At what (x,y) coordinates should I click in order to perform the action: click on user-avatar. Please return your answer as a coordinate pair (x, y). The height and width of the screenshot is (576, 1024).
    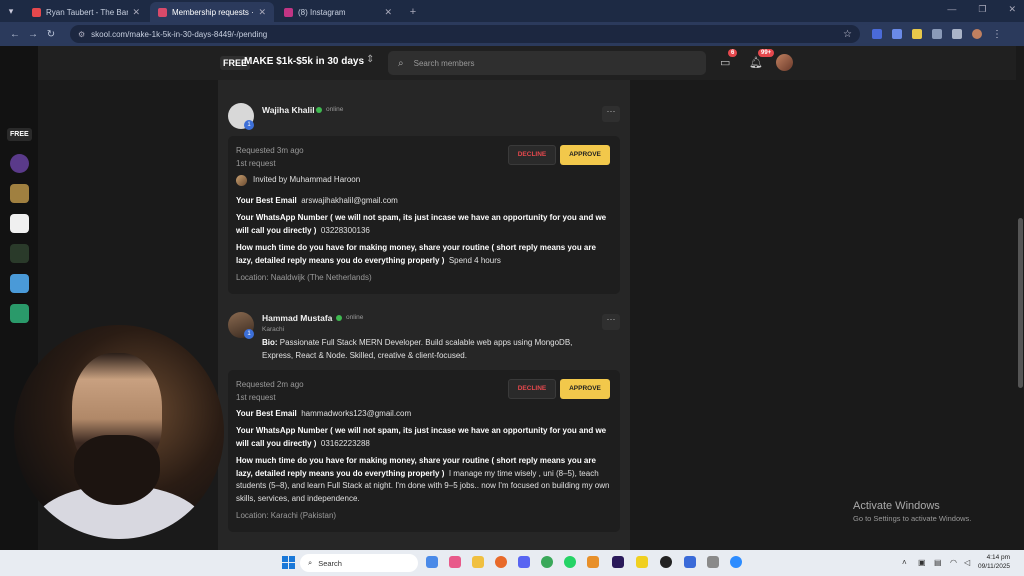
    Looking at the image, I should click on (784, 62).